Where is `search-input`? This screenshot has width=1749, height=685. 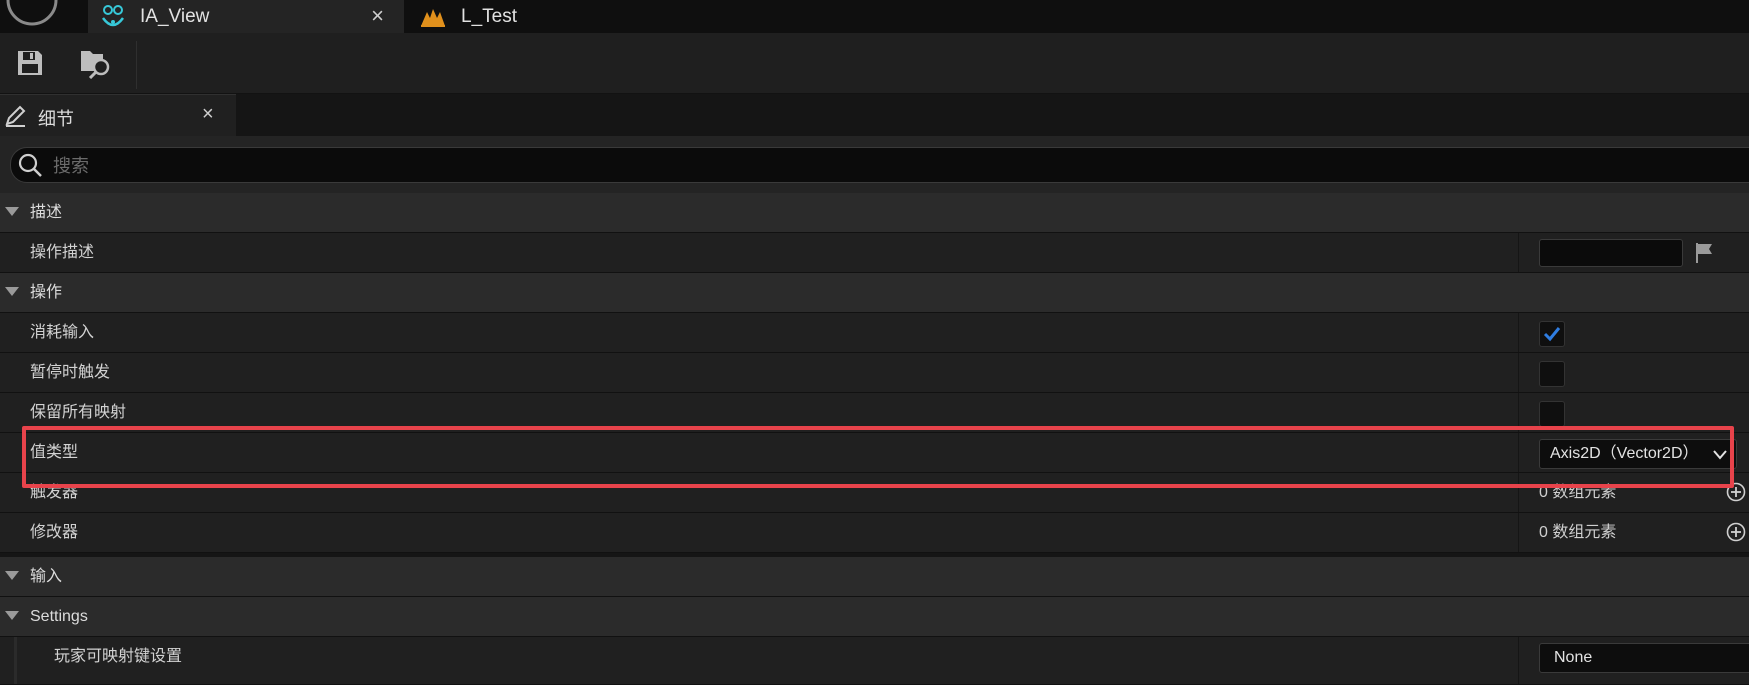
search-input is located at coordinates (353, 166).